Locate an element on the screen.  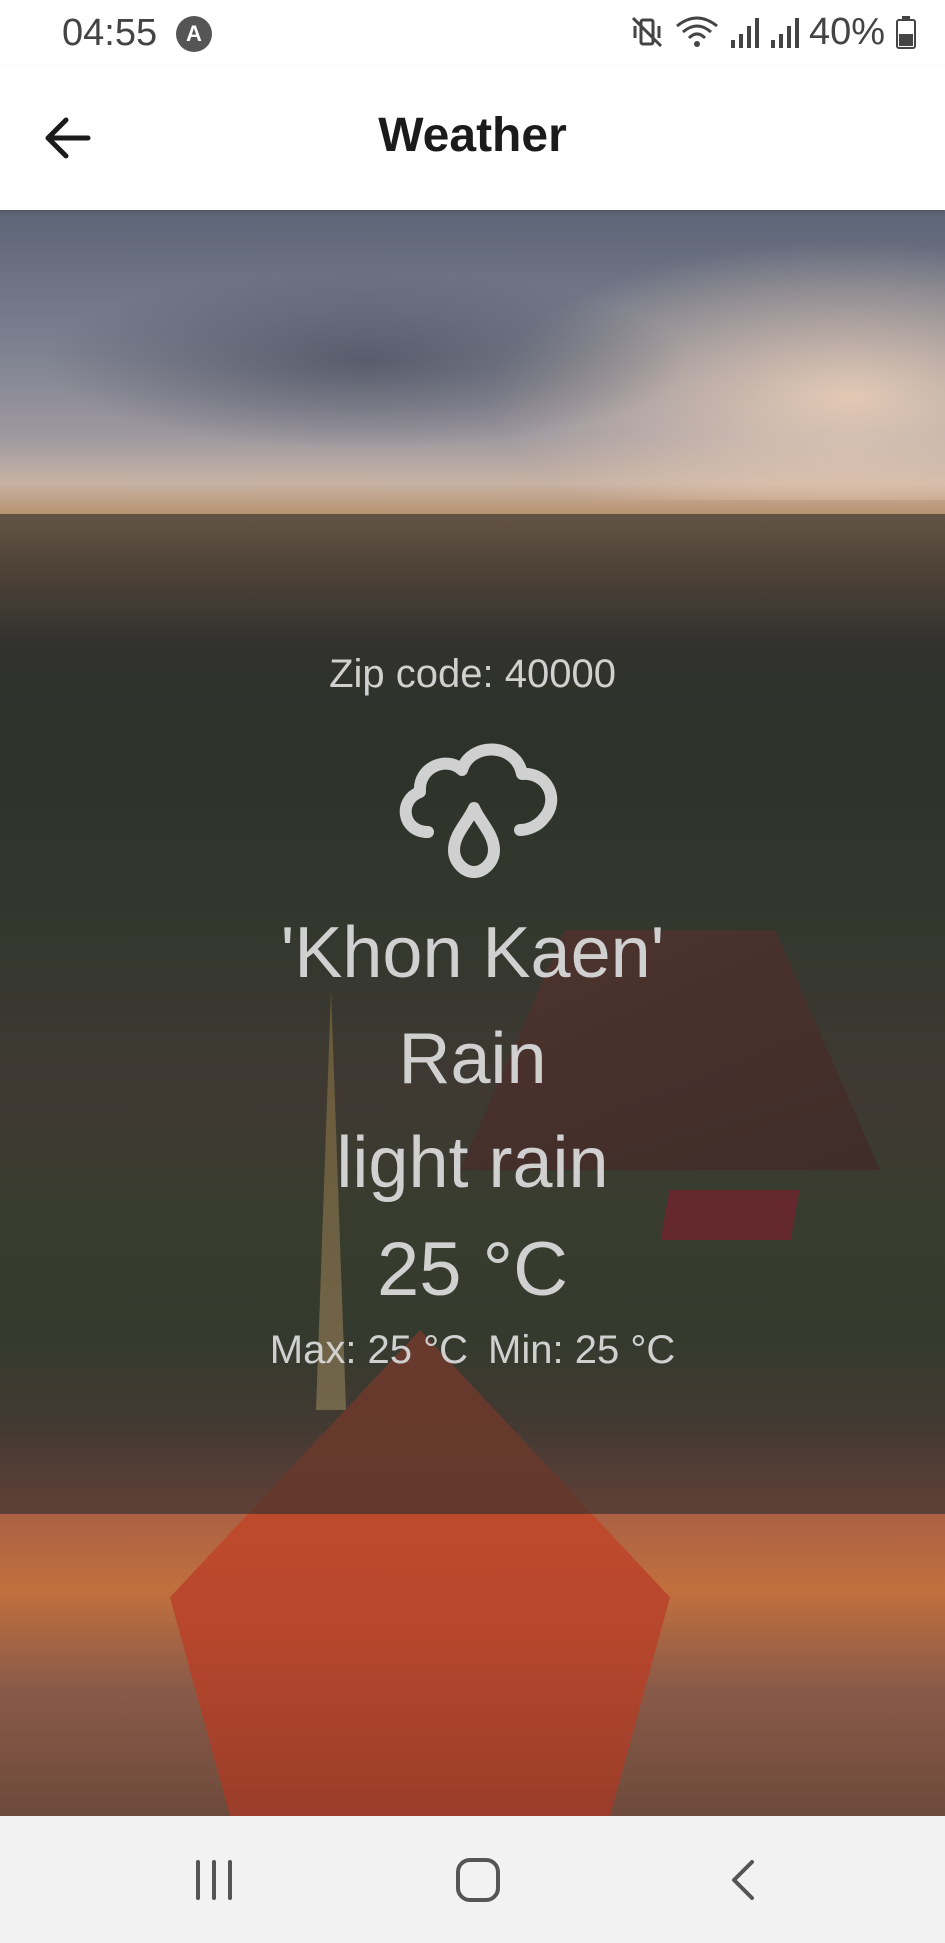
back-icon is located at coordinates (743, 1880).